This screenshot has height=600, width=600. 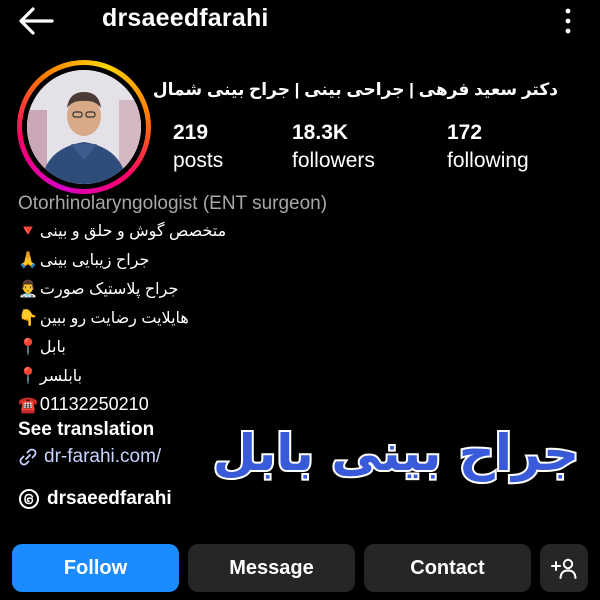 I want to click on website-link: dr-farahi.com/, so click(x=89, y=457).